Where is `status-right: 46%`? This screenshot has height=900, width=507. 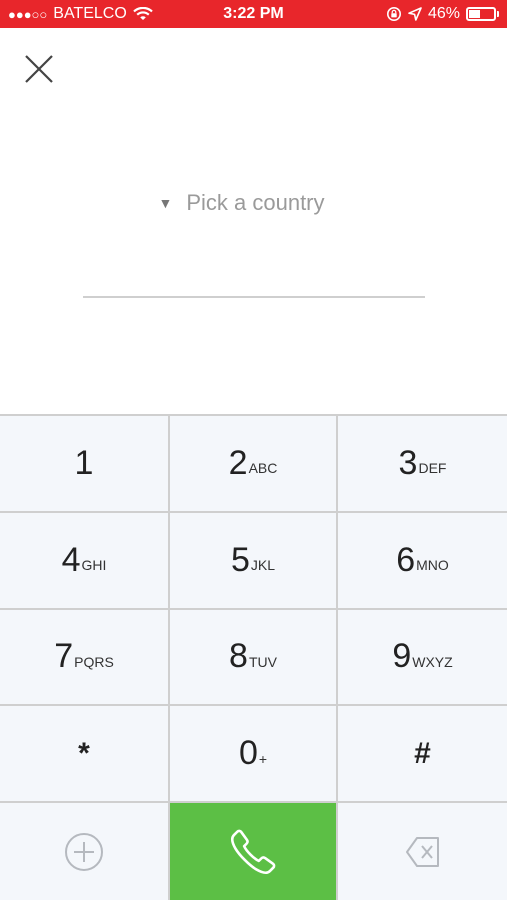 status-right: 46% is located at coordinates (442, 14).